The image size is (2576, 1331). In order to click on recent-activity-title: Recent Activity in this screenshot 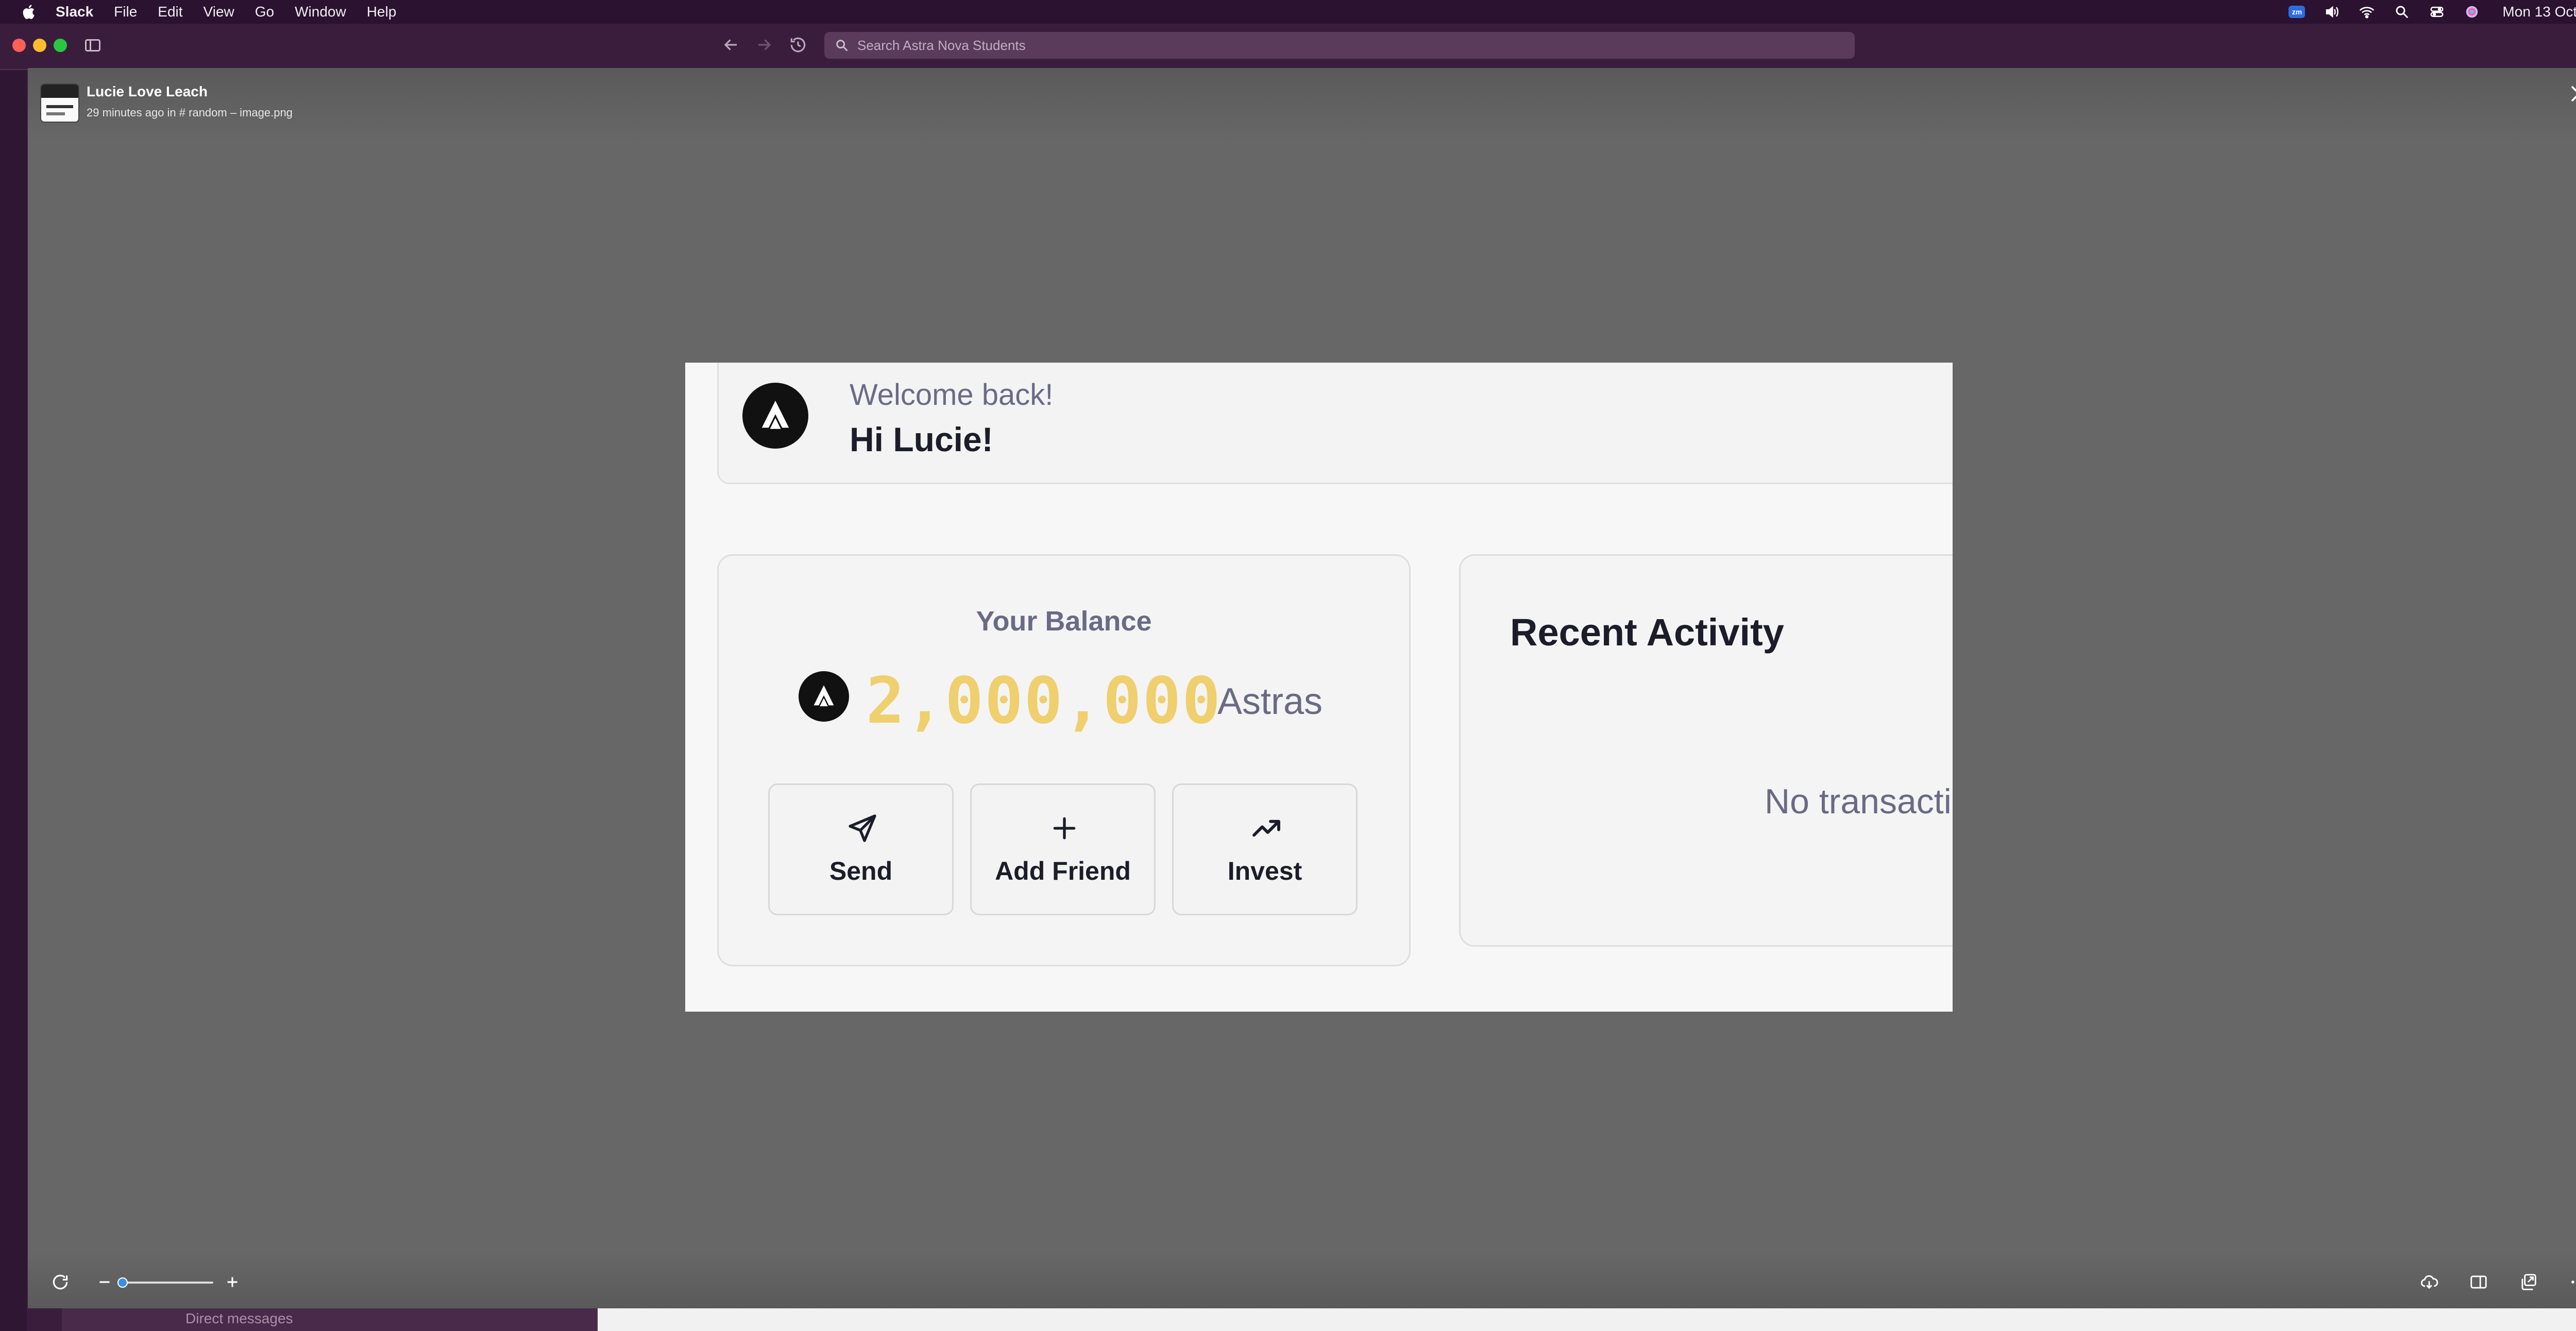, I will do `click(1647, 632)`.